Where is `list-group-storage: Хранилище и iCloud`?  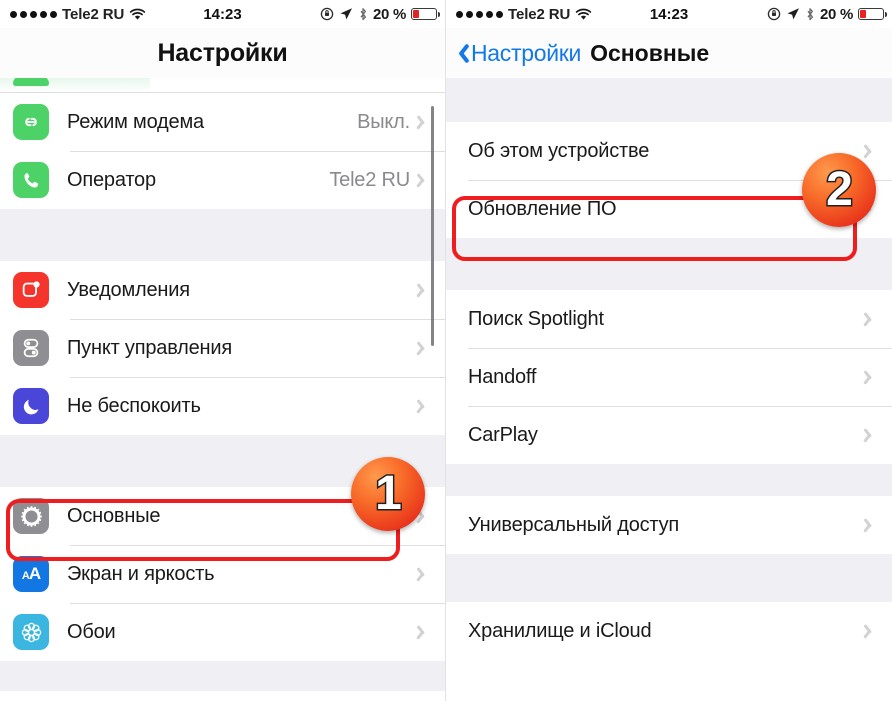 list-group-storage: Хранилище и iCloud is located at coordinates (669, 631).